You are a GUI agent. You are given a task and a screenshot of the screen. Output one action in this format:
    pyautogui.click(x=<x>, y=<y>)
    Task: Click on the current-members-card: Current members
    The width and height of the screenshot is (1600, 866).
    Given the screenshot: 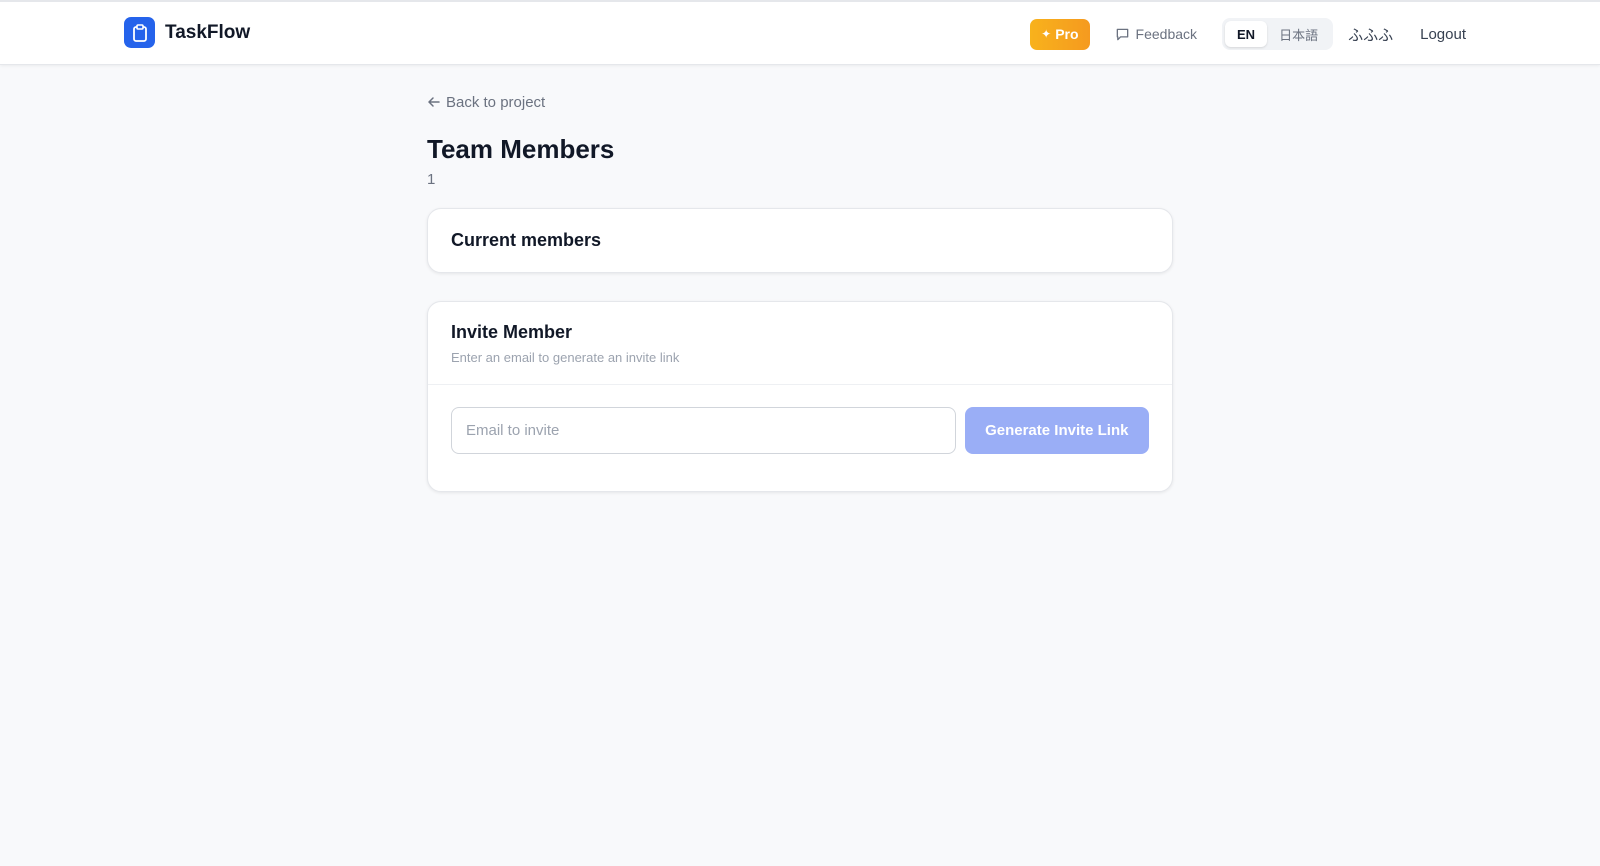 What is the action you would take?
    pyautogui.click(x=800, y=240)
    